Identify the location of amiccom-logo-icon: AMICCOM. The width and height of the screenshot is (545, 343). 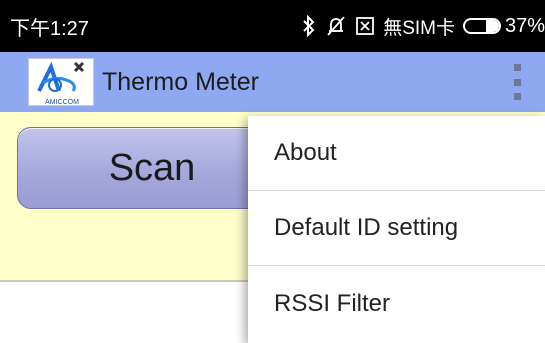
(61, 82).